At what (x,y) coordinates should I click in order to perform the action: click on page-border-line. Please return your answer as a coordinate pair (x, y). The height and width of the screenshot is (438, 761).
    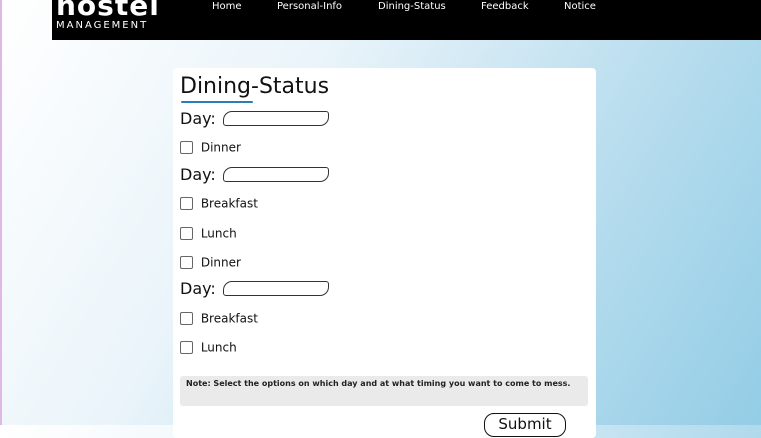
    Looking at the image, I should click on (1, 212).